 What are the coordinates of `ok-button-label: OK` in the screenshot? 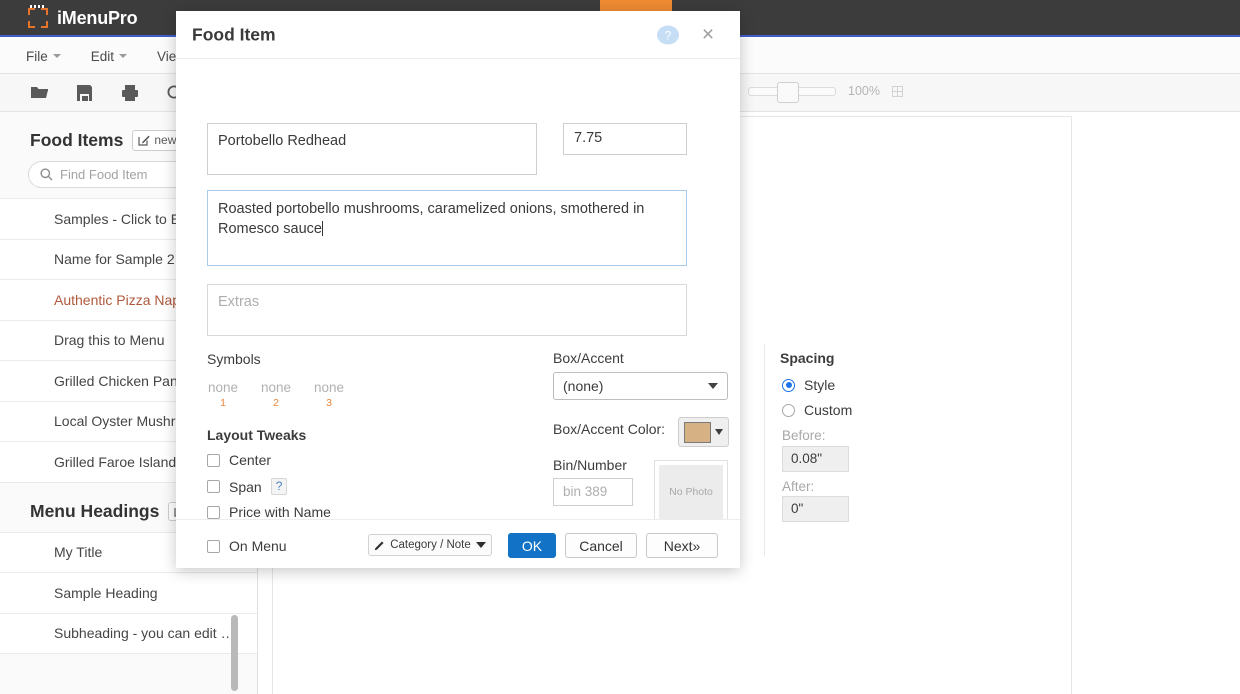 It's located at (532, 545).